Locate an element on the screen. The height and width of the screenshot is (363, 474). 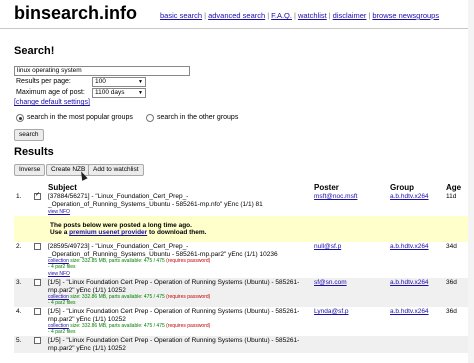
max-age-select: 1100 days ▼ is located at coordinates (119, 93).